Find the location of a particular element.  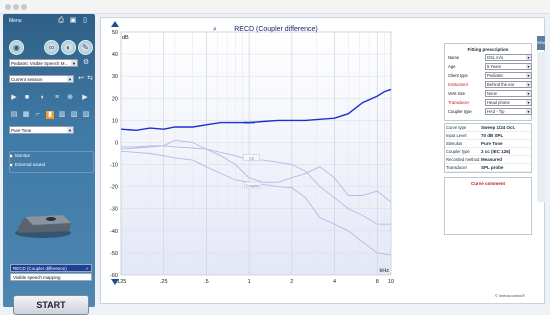

session-compare-icon: ⇆ is located at coordinates (90, 79).